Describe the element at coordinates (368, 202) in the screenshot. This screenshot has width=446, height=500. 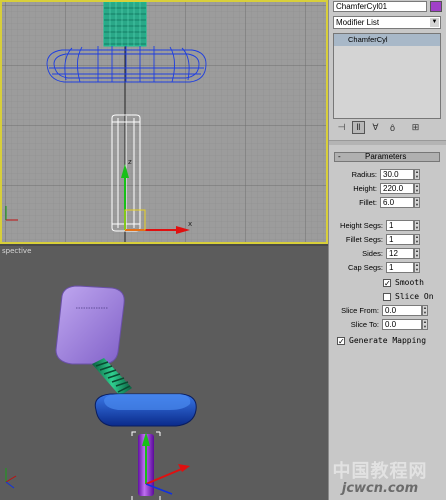
I see `fillet-label: Fillet:` at that location.